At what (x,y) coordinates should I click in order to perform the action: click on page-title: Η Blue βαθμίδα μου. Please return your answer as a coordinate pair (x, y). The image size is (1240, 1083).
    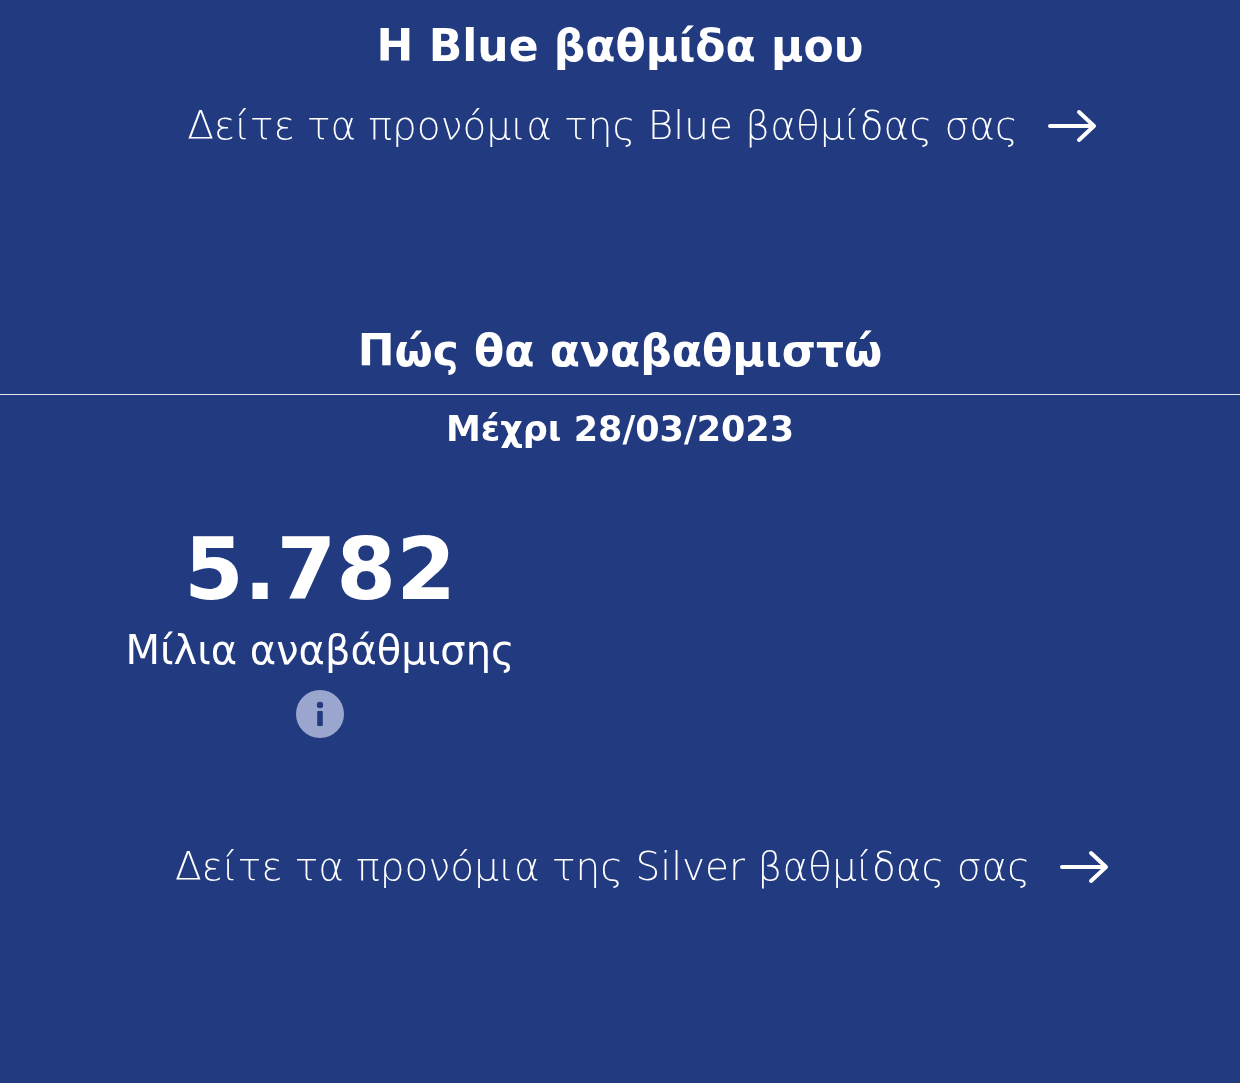
    Looking at the image, I should click on (620, 46).